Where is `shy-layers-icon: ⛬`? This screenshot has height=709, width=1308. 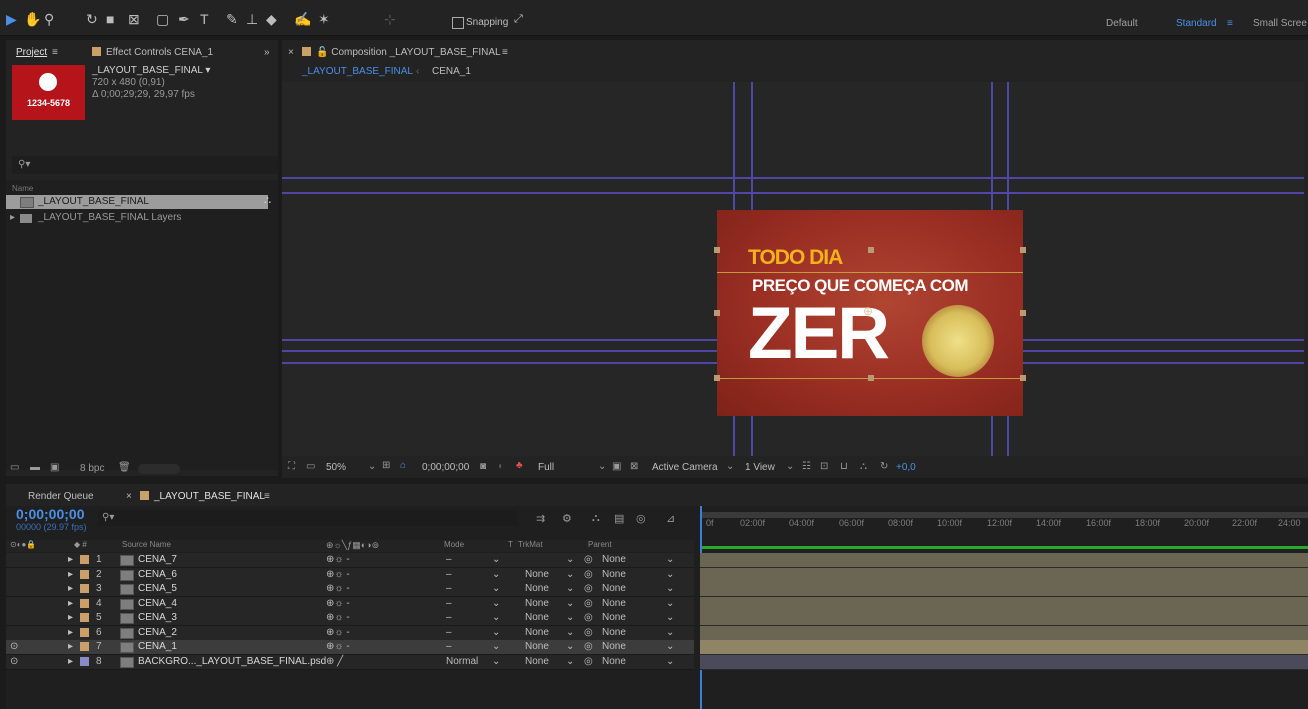
shy-layers-icon: ⛬ is located at coordinates (596, 518).